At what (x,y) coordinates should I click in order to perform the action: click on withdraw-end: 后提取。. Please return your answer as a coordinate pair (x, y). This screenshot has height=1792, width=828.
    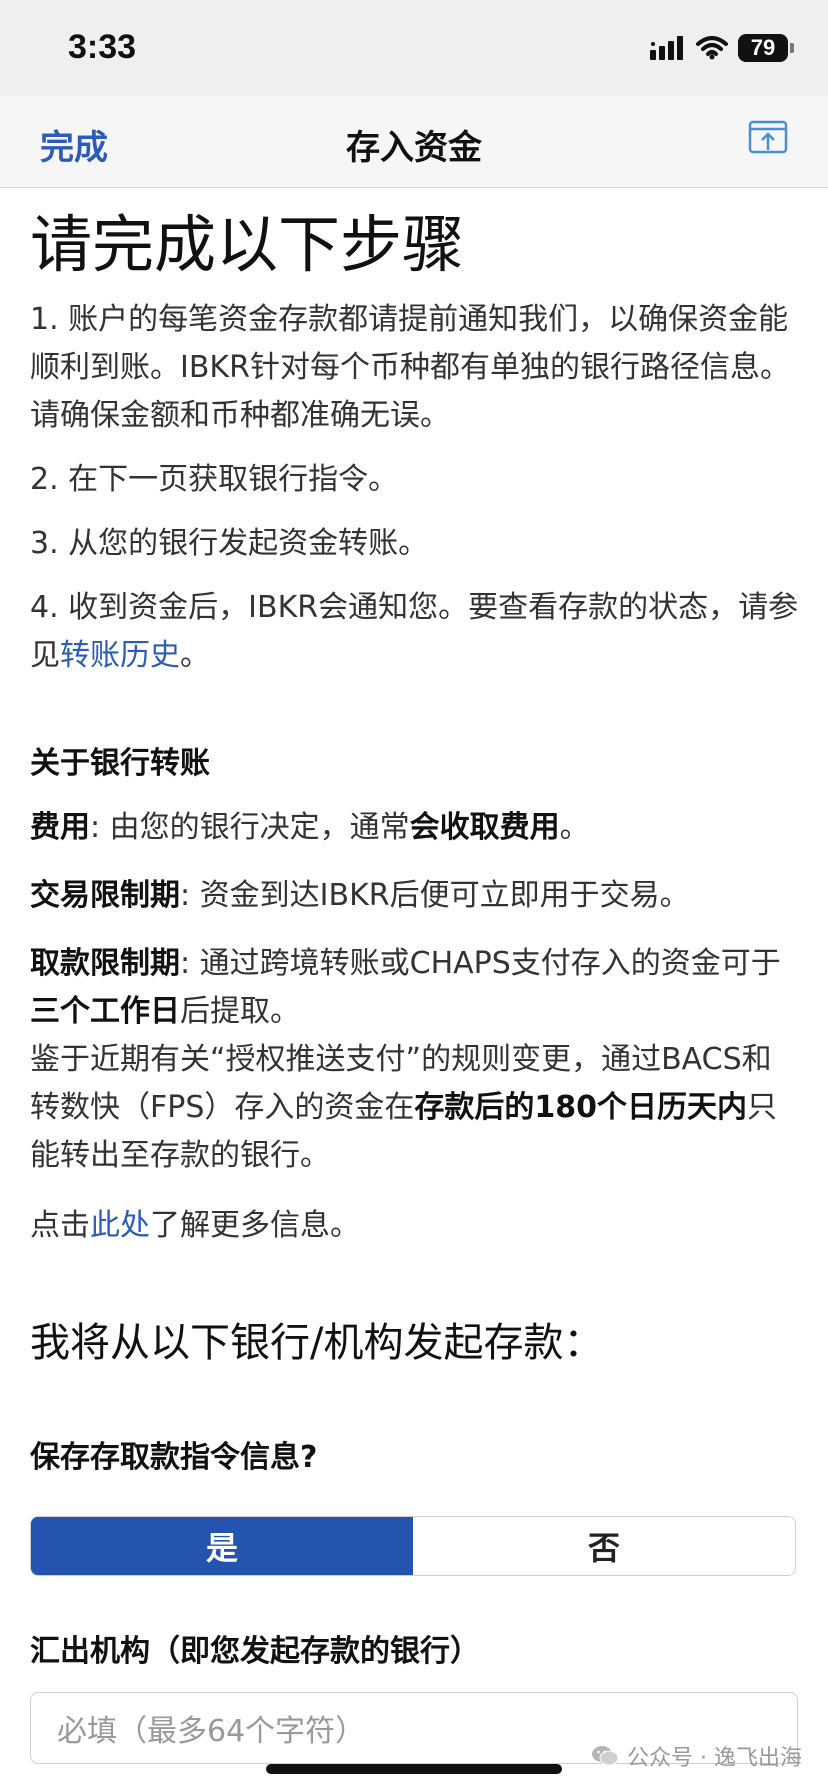
    Looking at the image, I should click on (240, 1012).